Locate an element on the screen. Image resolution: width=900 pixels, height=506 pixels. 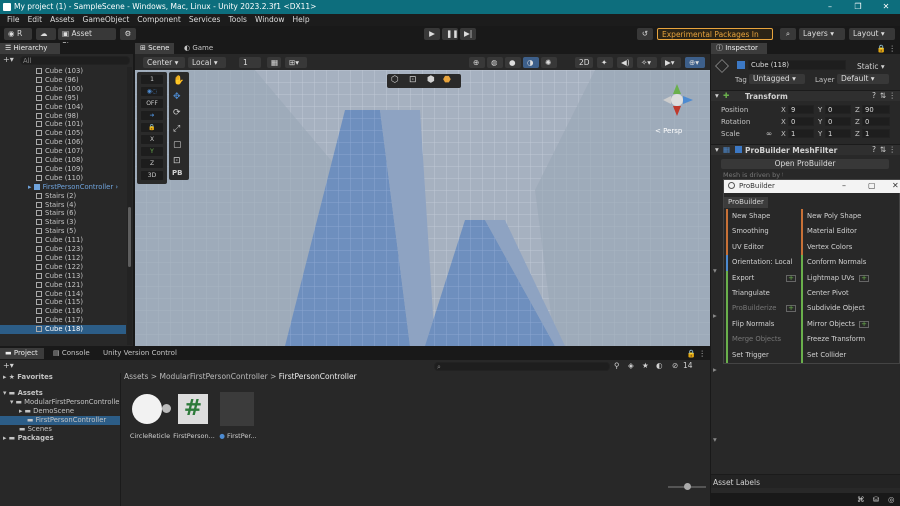
pb-action-probuilderize: ProBuilderize + is located at coordinates (762, 309).